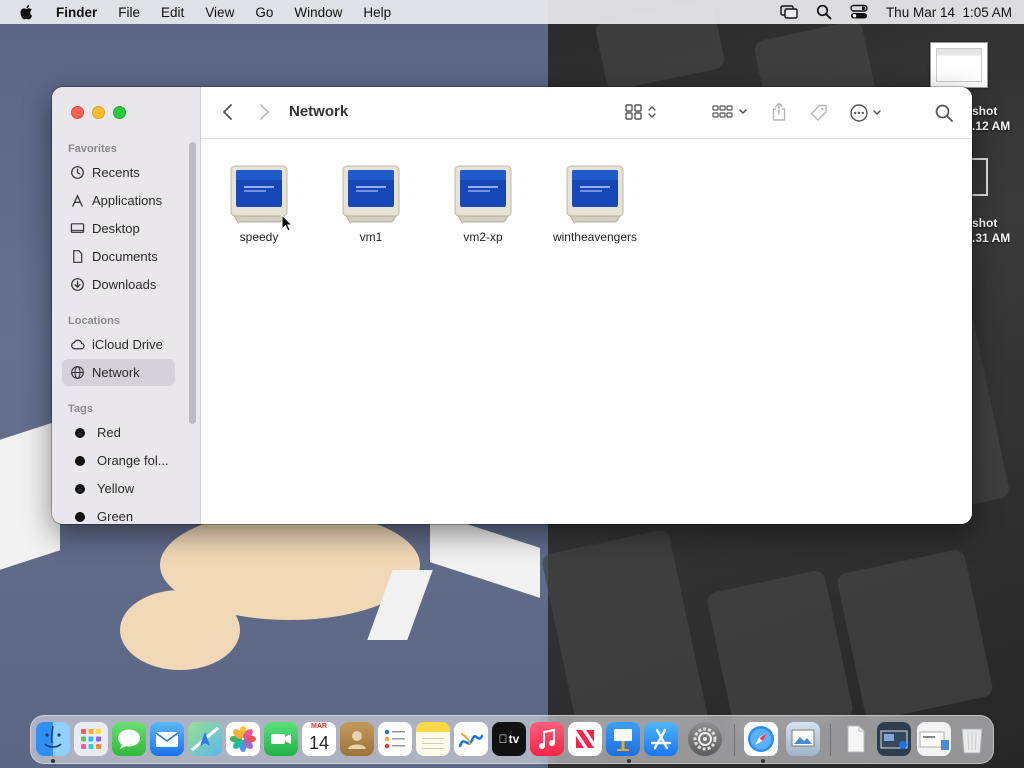  What do you see at coordinates (949, 12) in the screenshot?
I see `menu-clock: Thu Mar 14 1:05 AM` at bounding box center [949, 12].